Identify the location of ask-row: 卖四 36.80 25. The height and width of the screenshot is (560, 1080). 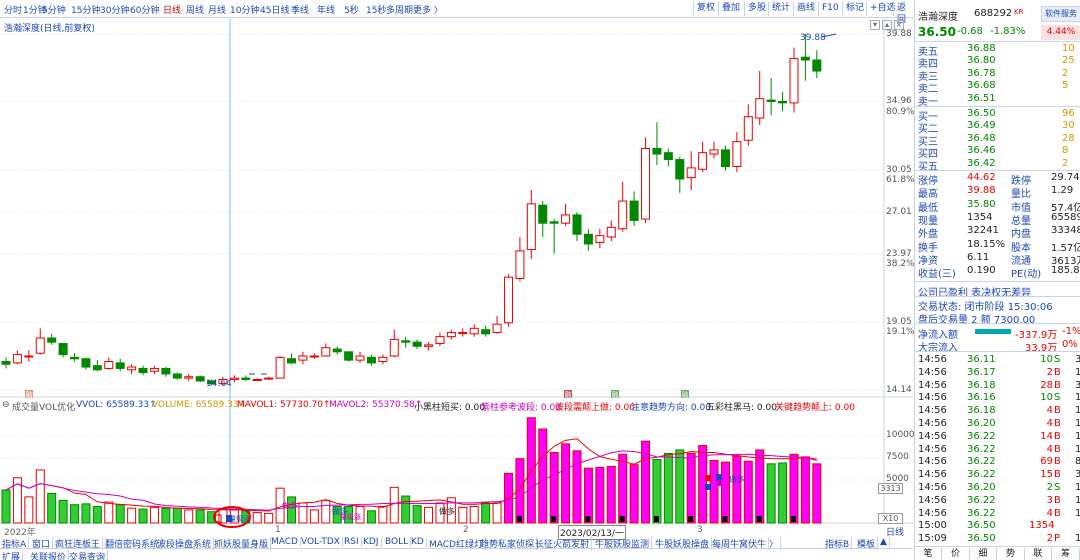
(998, 62).